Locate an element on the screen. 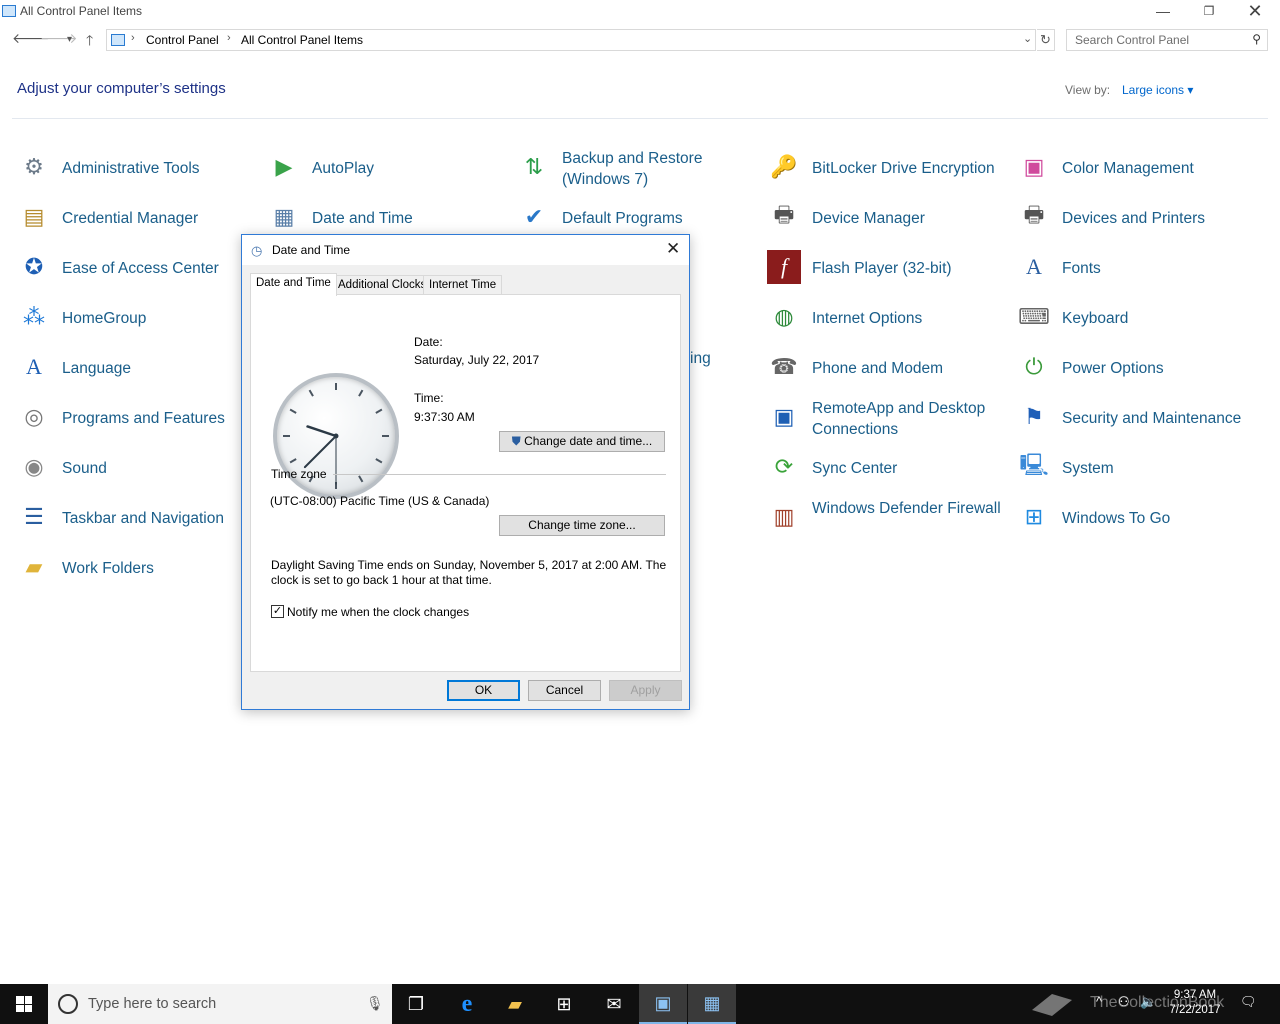 Image resolution: width=1280 pixels, height=1024 pixels. address-cp-icon is located at coordinates (118, 40).